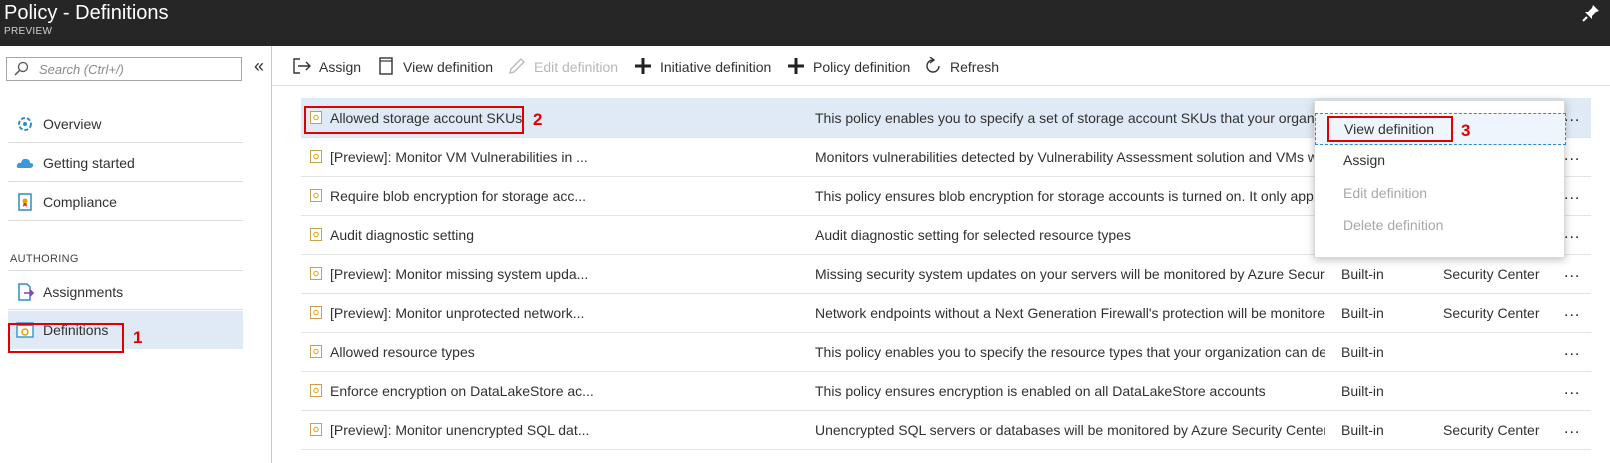  Describe the element at coordinates (414, 120) in the screenshot. I see `annotation-box-policy-row` at that location.